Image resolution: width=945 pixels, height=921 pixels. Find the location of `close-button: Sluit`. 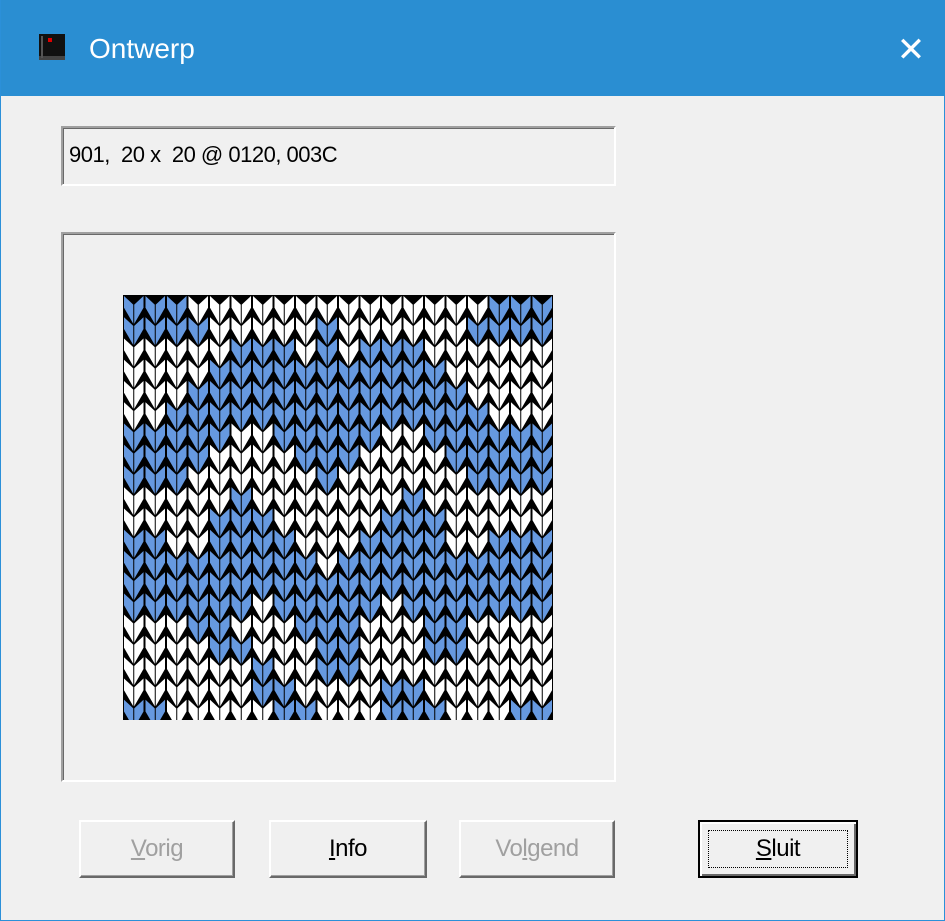

close-button: Sluit is located at coordinates (778, 849).